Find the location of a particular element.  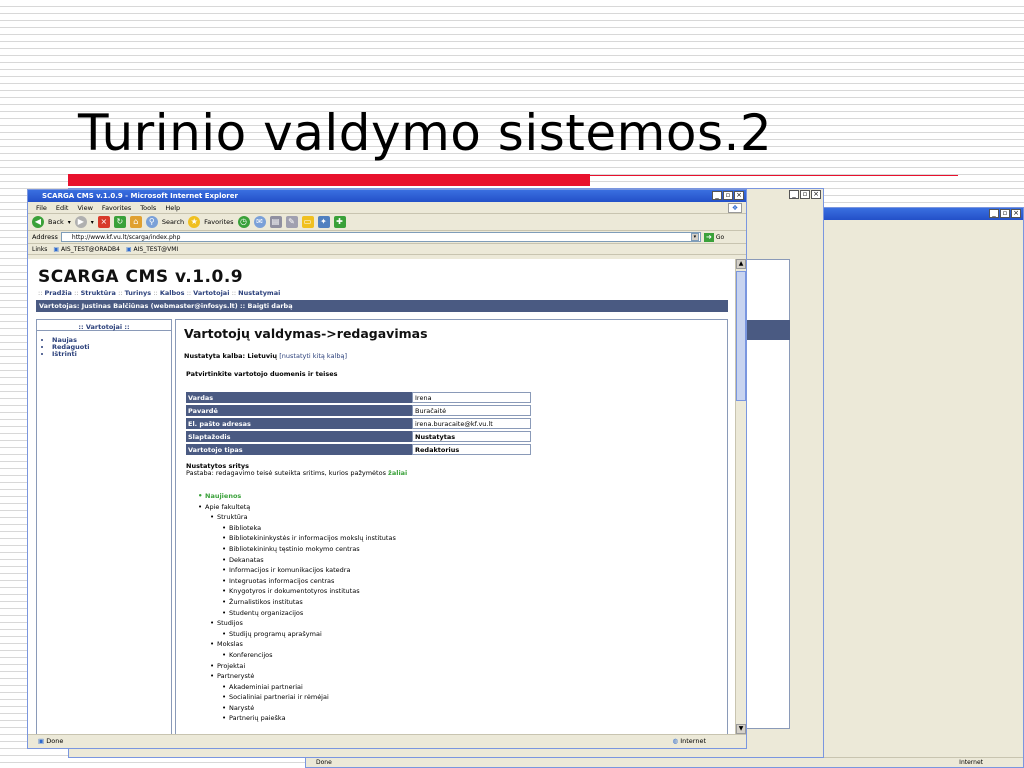

vertical-scrollbar: ▲ ▼ is located at coordinates (740, 496).